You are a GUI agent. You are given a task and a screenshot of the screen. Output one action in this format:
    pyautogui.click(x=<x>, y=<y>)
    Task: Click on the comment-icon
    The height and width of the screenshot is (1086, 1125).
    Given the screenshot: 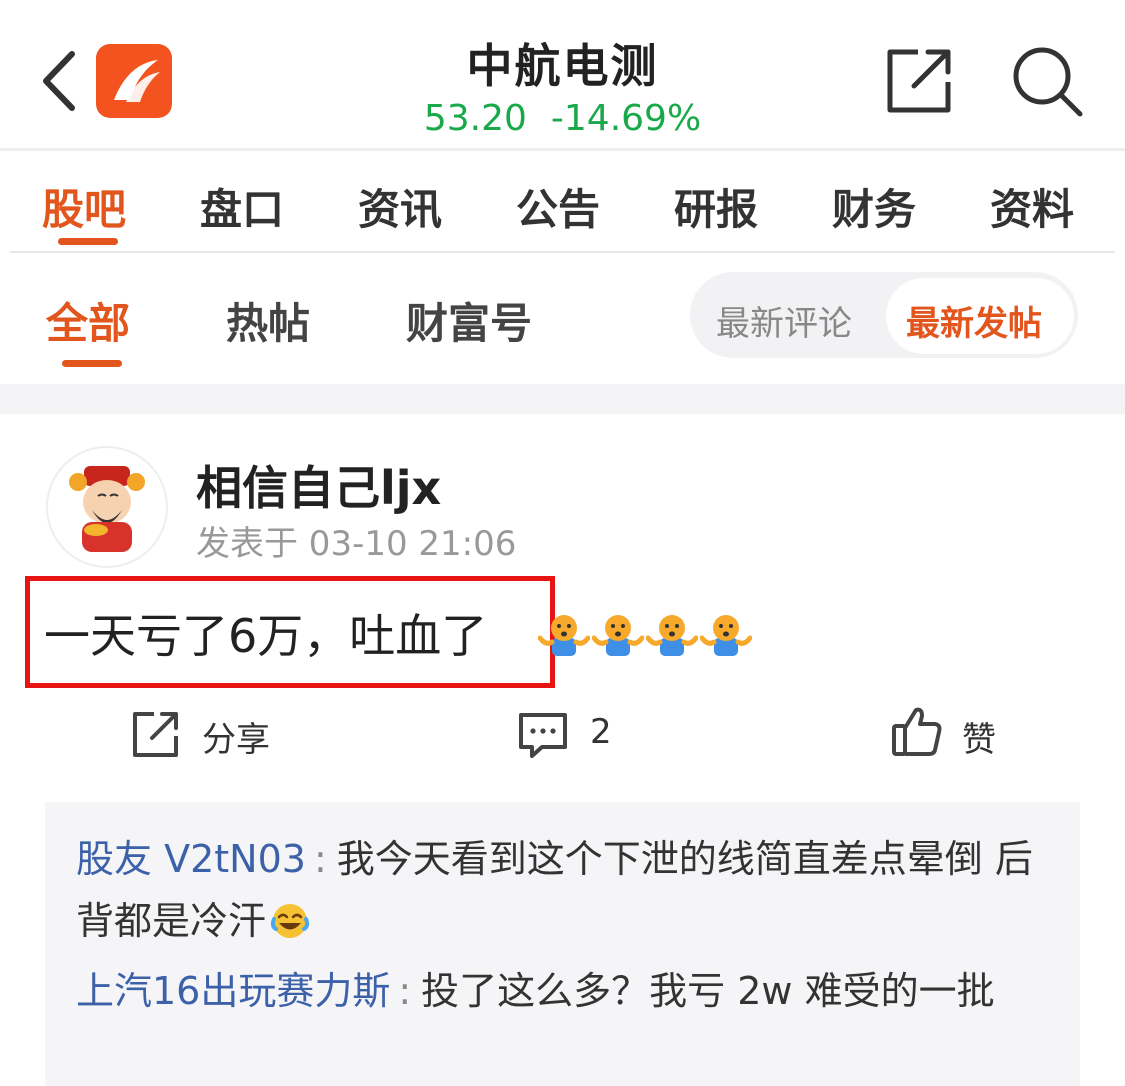 What is the action you would take?
    pyautogui.click(x=543, y=735)
    